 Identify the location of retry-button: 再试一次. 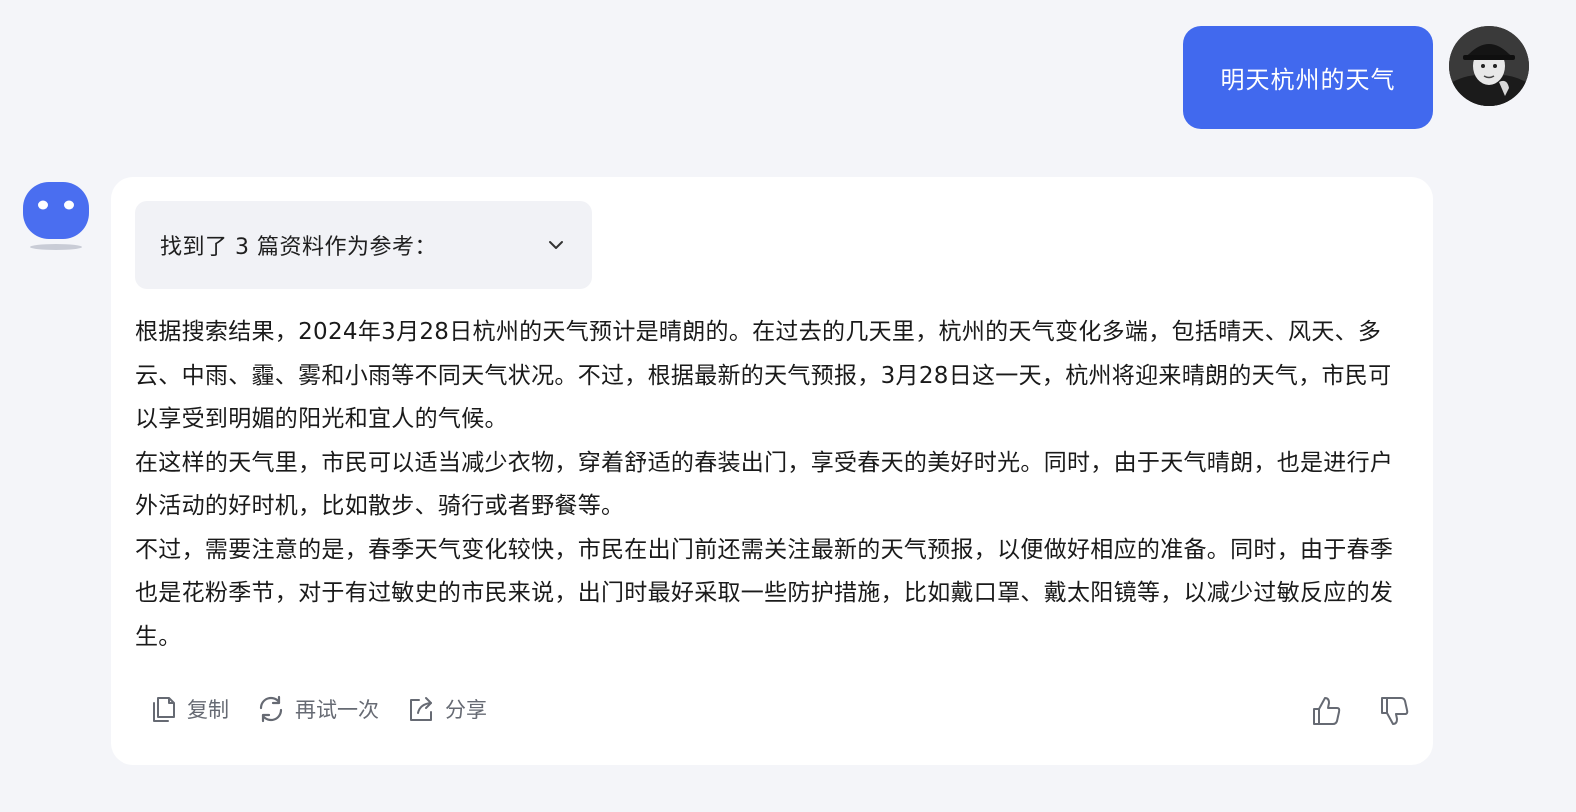
(317, 709).